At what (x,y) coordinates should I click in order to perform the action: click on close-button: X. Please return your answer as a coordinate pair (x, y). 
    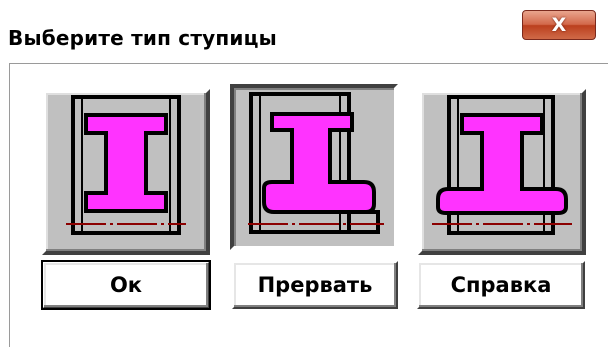
    Looking at the image, I should click on (559, 25).